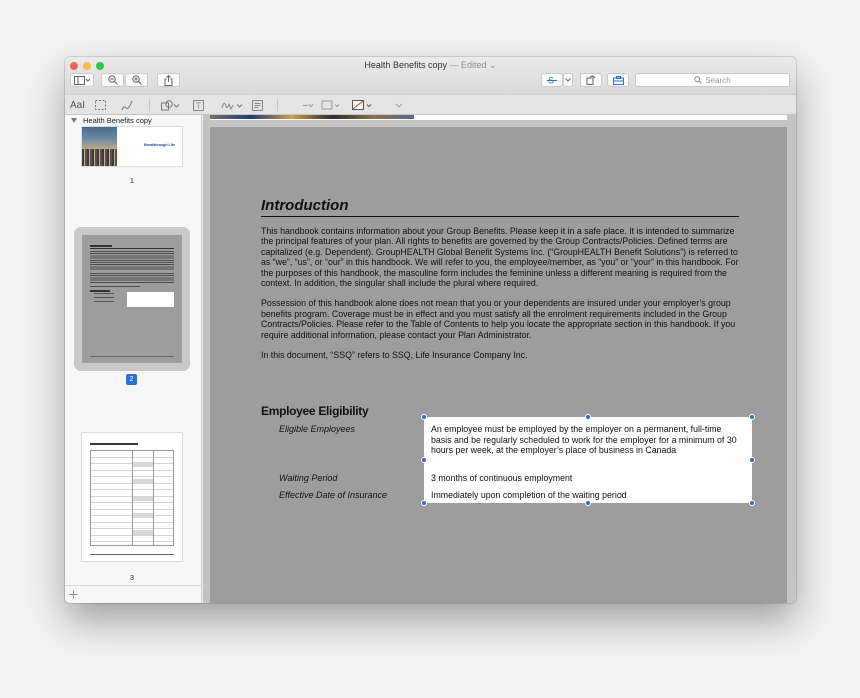 The height and width of the screenshot is (698, 860). I want to click on border-color-icon, so click(330, 104).